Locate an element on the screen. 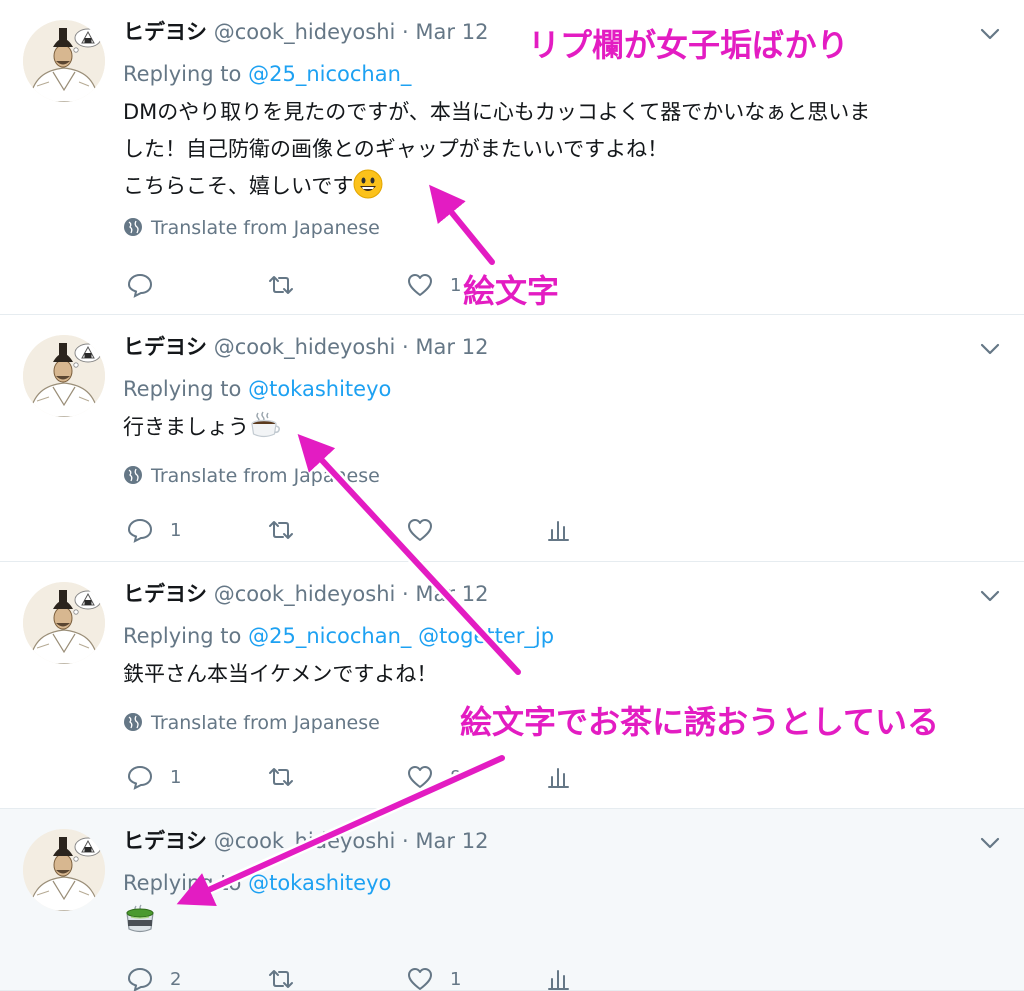 The width and height of the screenshot is (1024, 991). hot-beverage-emoji is located at coordinates (265, 425).